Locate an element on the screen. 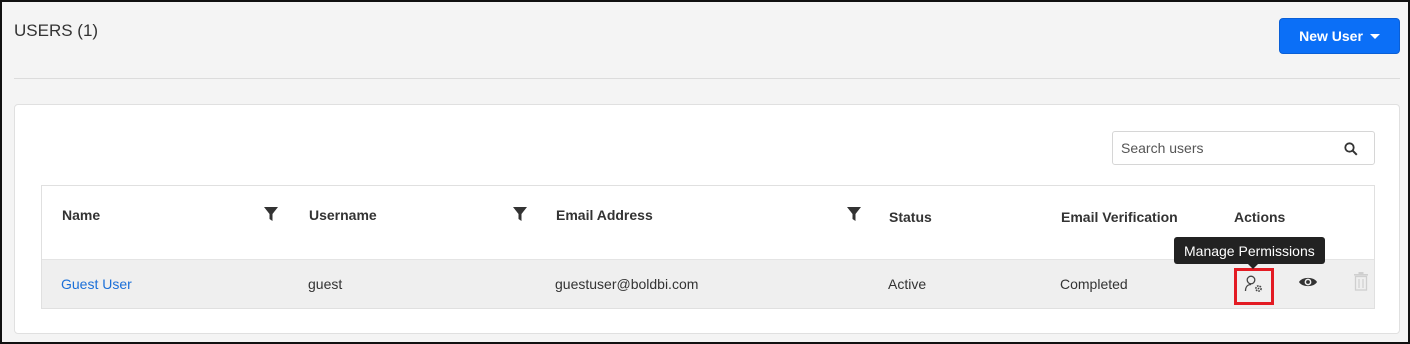 This screenshot has height=344, width=1410. tooltip-text: Manage Permissions is located at coordinates (1249, 250).